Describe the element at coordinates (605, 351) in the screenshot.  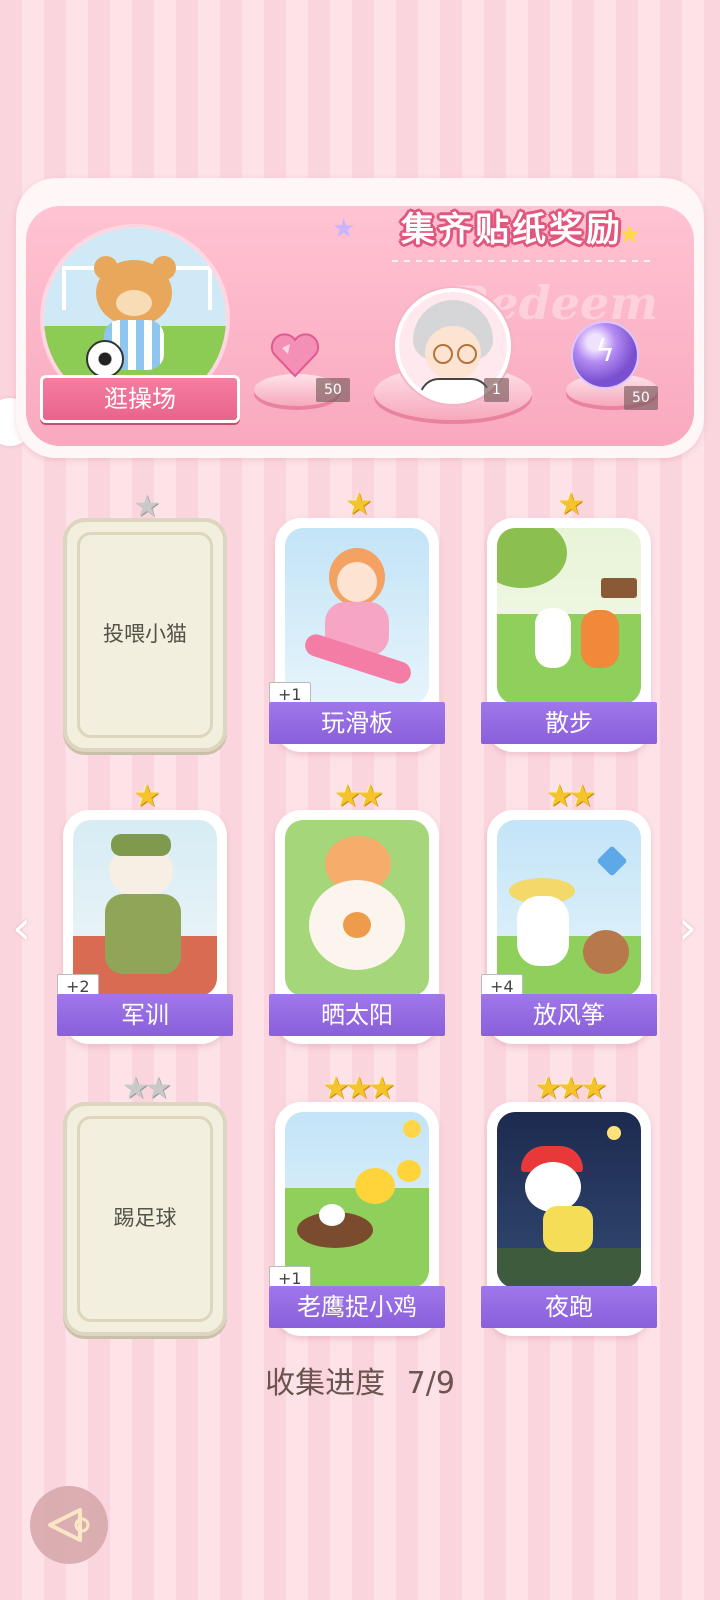
I see `lightning-icon: ϟ` at that location.